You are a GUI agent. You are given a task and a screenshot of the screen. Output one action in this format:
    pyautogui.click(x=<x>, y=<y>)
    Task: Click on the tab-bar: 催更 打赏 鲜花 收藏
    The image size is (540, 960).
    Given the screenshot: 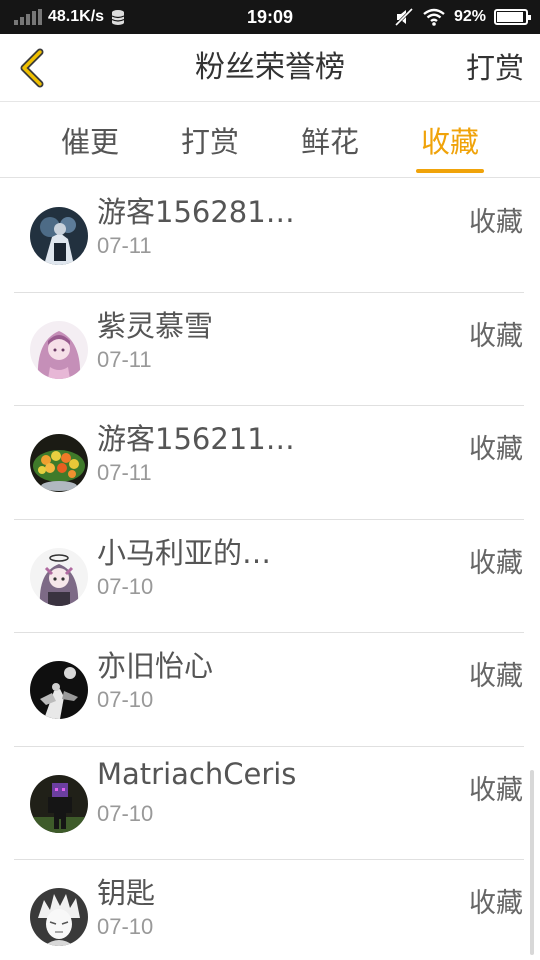 What is the action you would take?
    pyautogui.click(x=270, y=140)
    